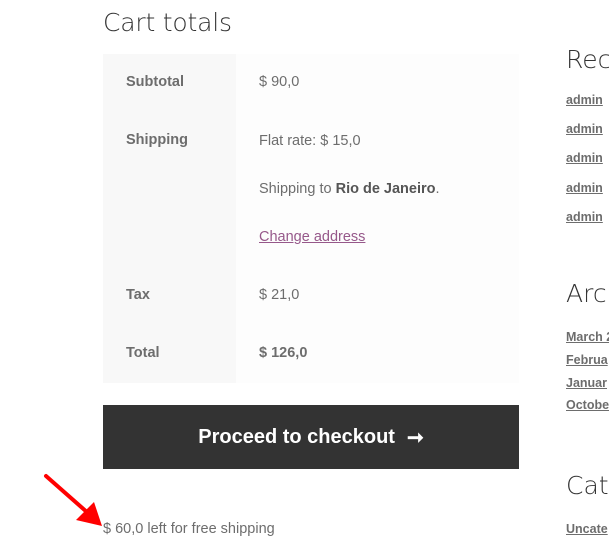  What do you see at coordinates (169, 83) in the screenshot?
I see `subtotal-label: Subtotal` at bounding box center [169, 83].